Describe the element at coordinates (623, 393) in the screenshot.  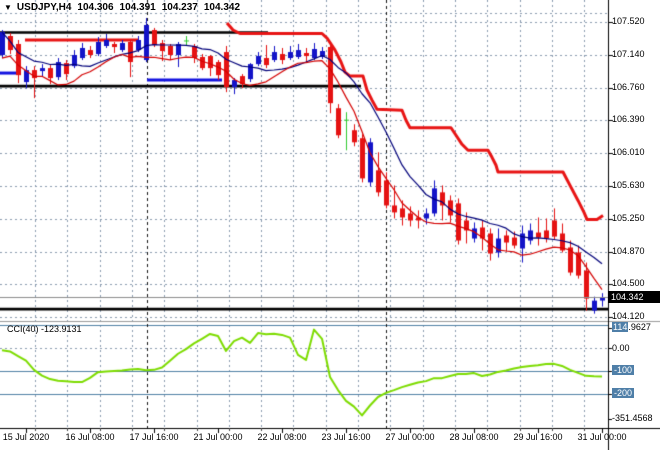
I see `cci-level-minus200-label: -200` at that location.